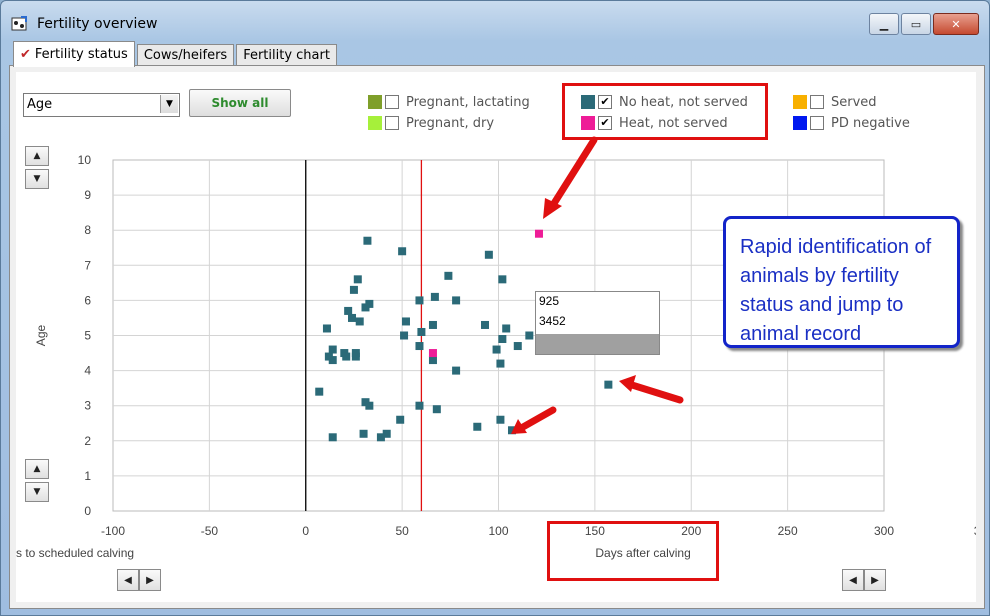 This screenshot has height=616, width=990. Describe the element at coordinates (97, 24) in the screenshot. I see `window-title: Fertility overview` at that location.